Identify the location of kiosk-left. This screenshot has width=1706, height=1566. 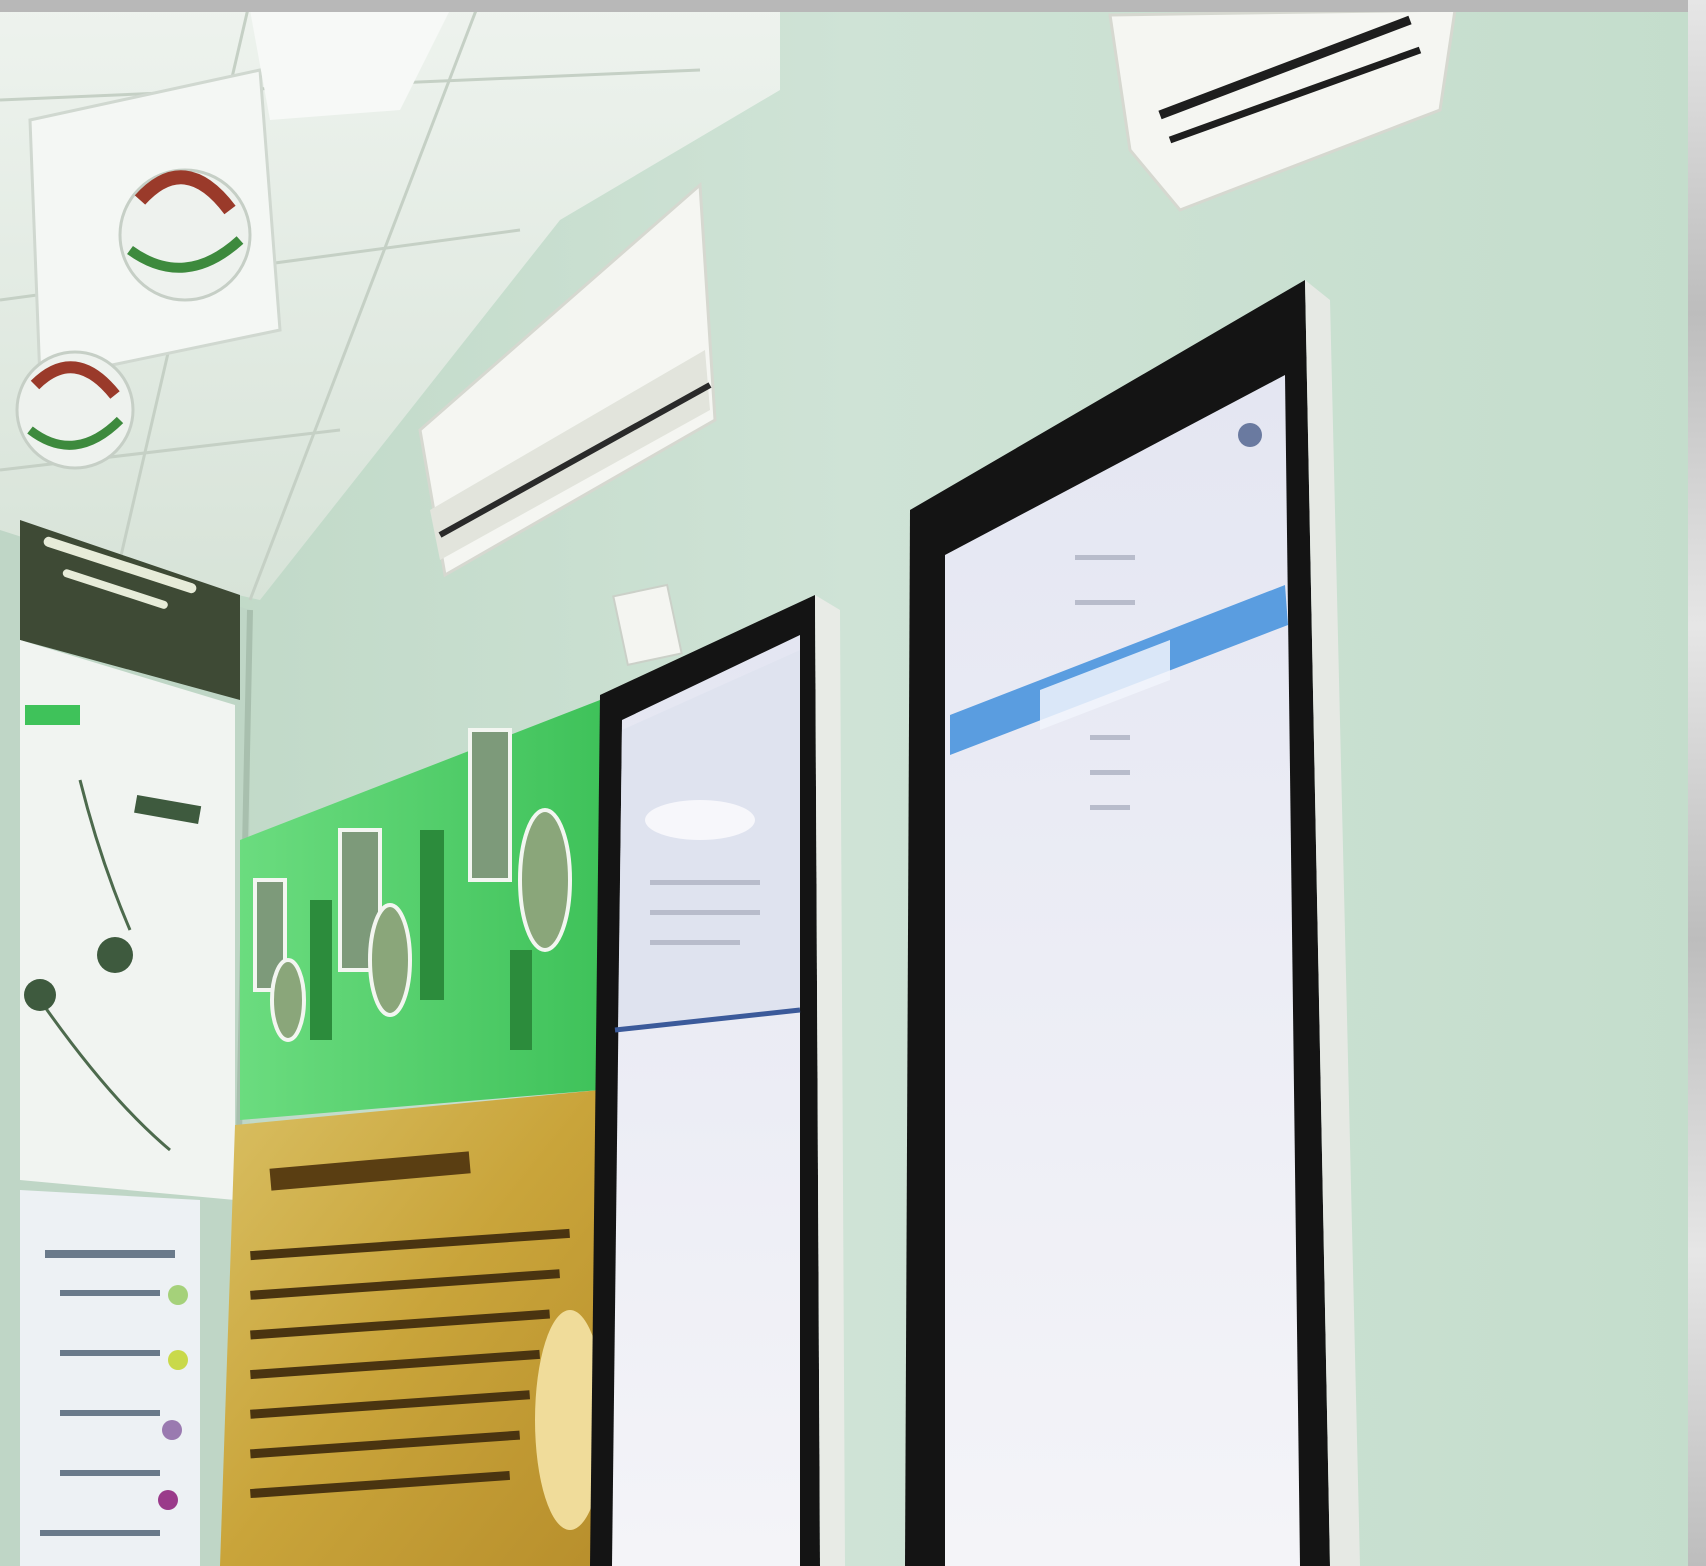
(717, 1080).